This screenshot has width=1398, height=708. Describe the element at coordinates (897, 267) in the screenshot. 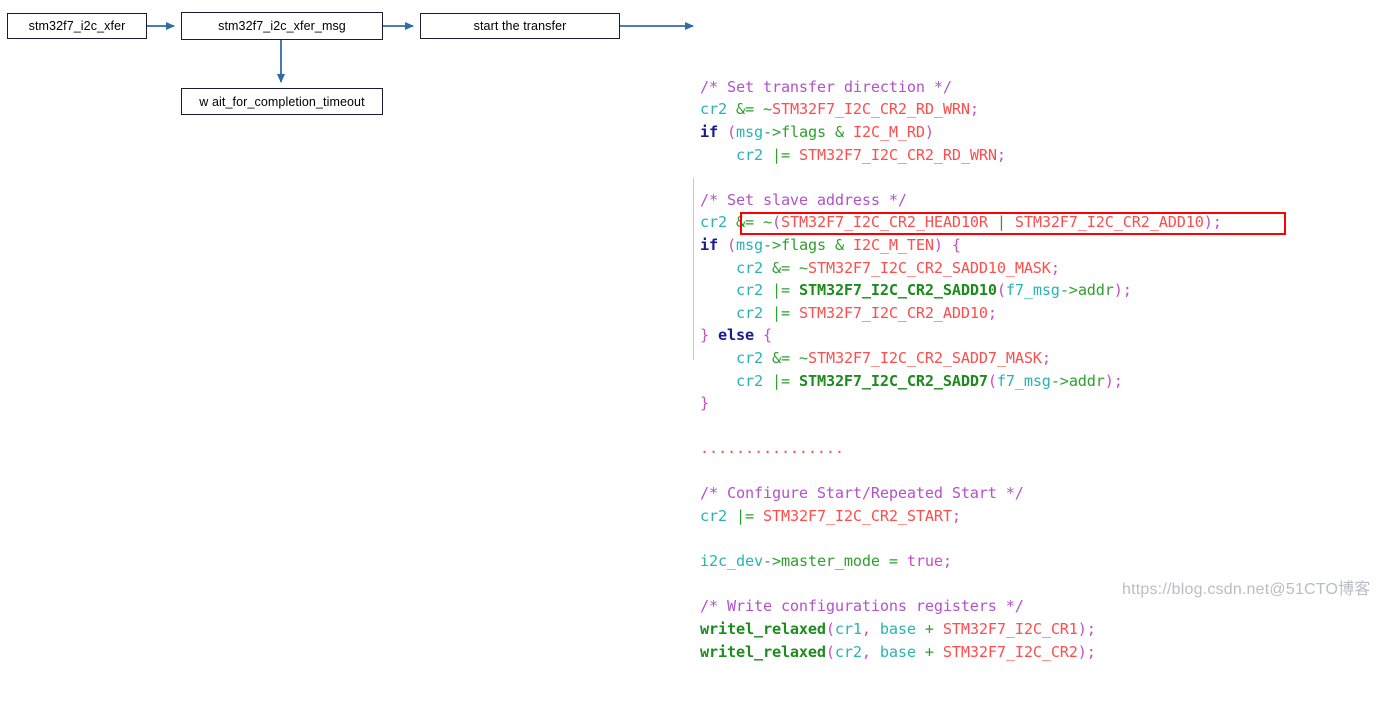

I see `code-line: cr2 &= ~STM32F7_I2C_CR2_SADD10_MASK;` at that location.